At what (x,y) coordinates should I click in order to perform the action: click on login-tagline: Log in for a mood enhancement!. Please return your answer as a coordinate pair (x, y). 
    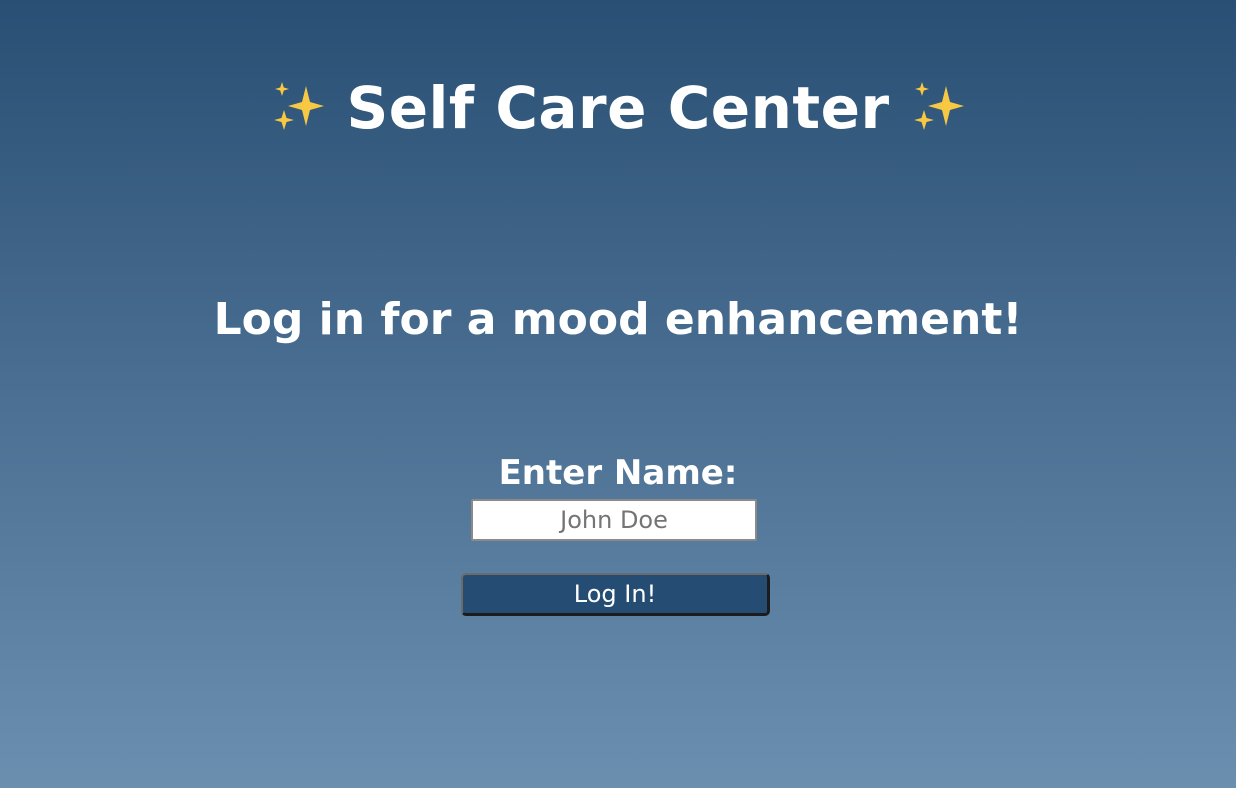
    Looking at the image, I should click on (618, 319).